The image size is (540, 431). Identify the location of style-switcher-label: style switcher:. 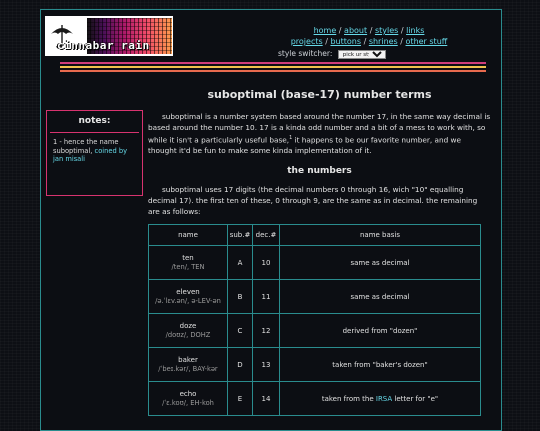
(305, 53).